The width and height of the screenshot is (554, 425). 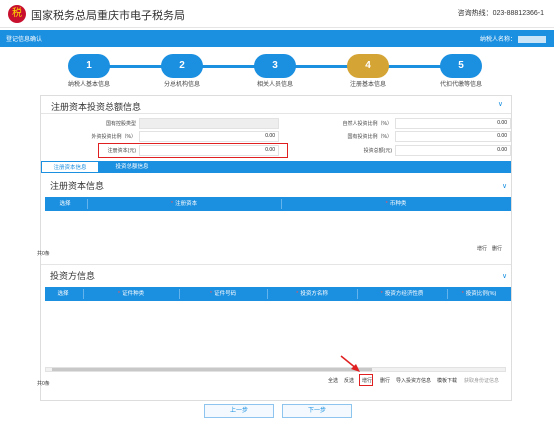 What do you see at coordinates (377, 151) in the screenshot?
I see `total-invest-label: 投资总额(元)` at bounding box center [377, 151].